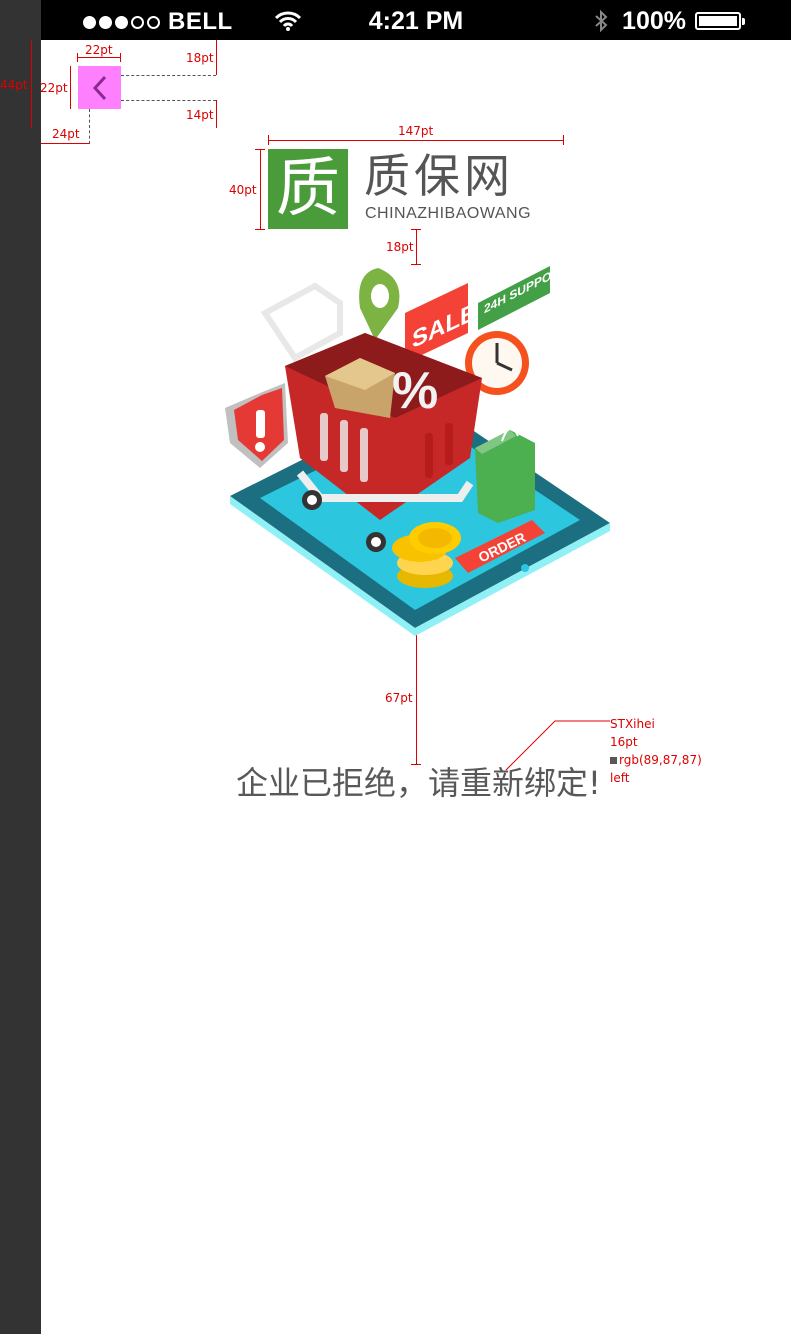 The height and width of the screenshot is (1334, 791). What do you see at coordinates (399, 698) in the screenshot?
I see `annotation-text-gap: 67pt` at bounding box center [399, 698].